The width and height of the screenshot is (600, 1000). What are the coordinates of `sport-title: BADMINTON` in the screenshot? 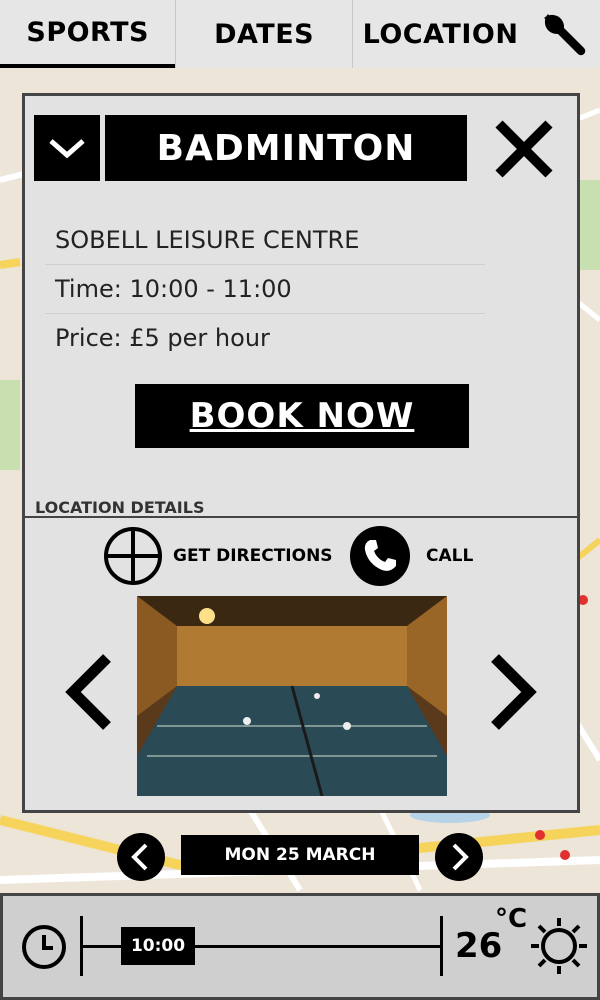 It's located at (286, 148).